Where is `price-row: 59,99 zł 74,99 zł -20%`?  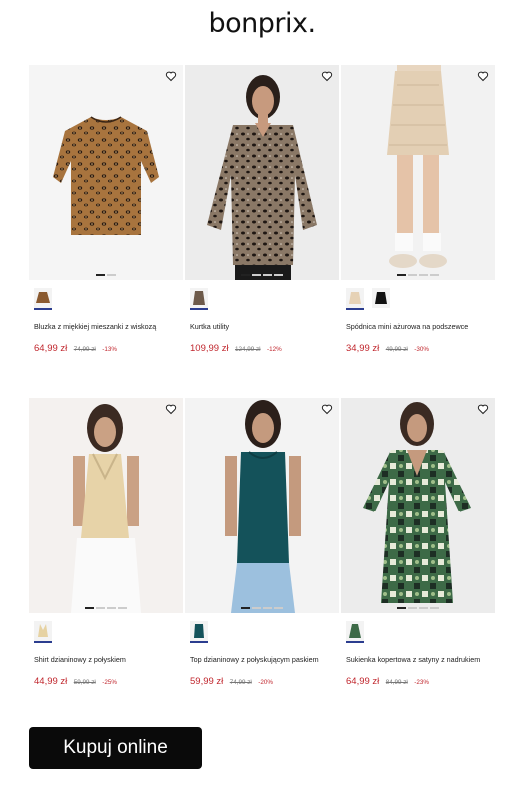
price-row: 59,99 zł 74,99 zł -20% is located at coordinates (262, 680).